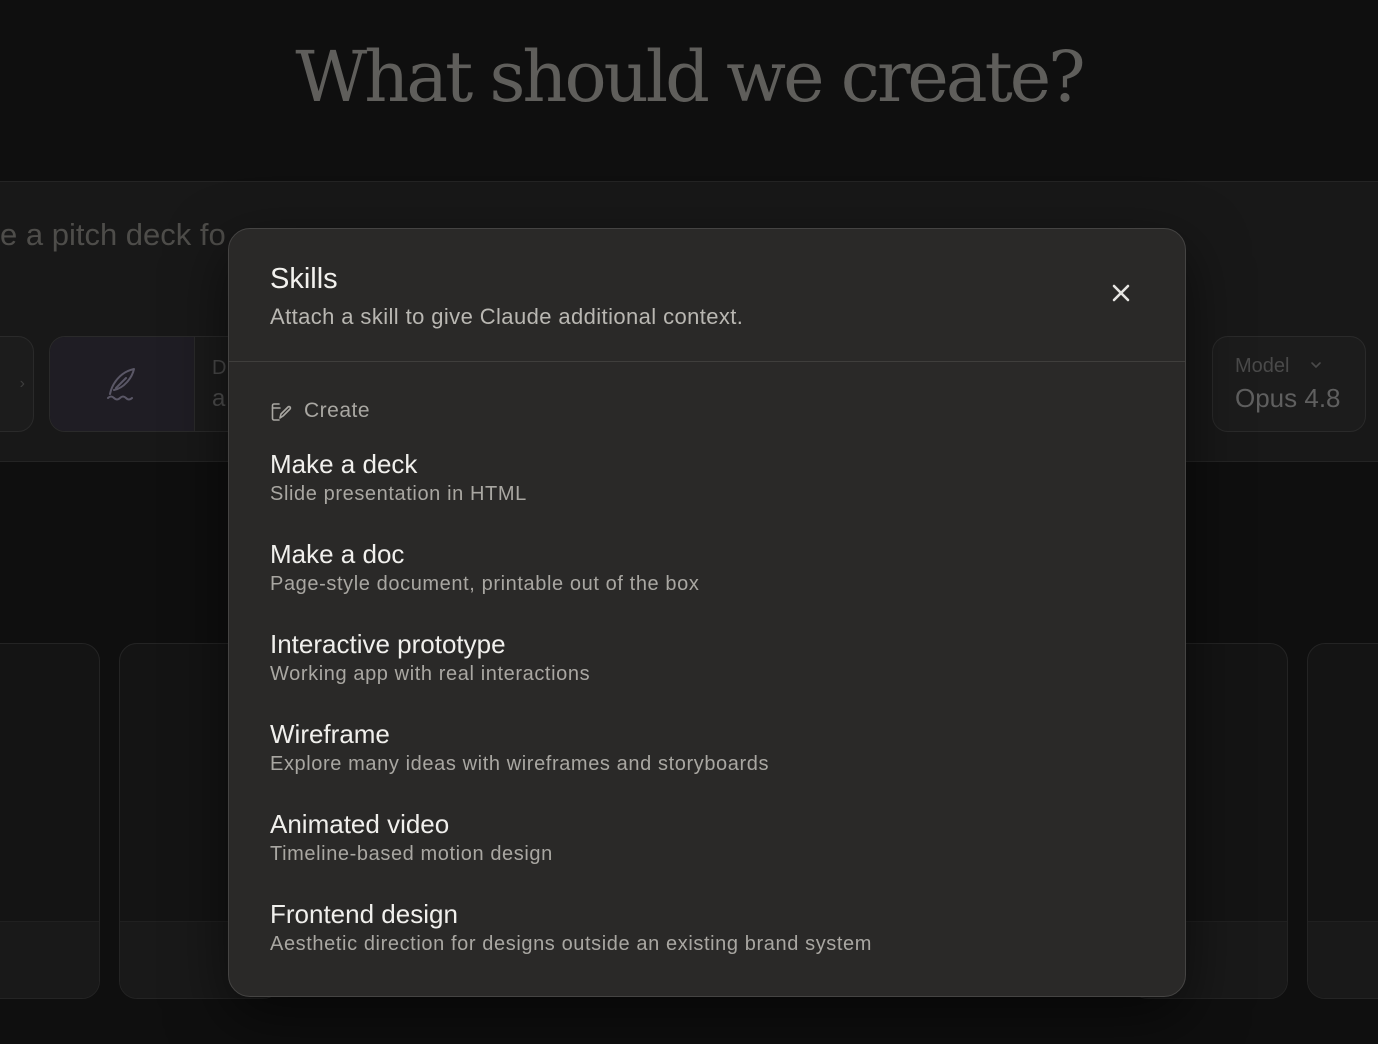  What do you see at coordinates (219, 368) in the screenshot?
I see `design-chip-label: D` at bounding box center [219, 368].